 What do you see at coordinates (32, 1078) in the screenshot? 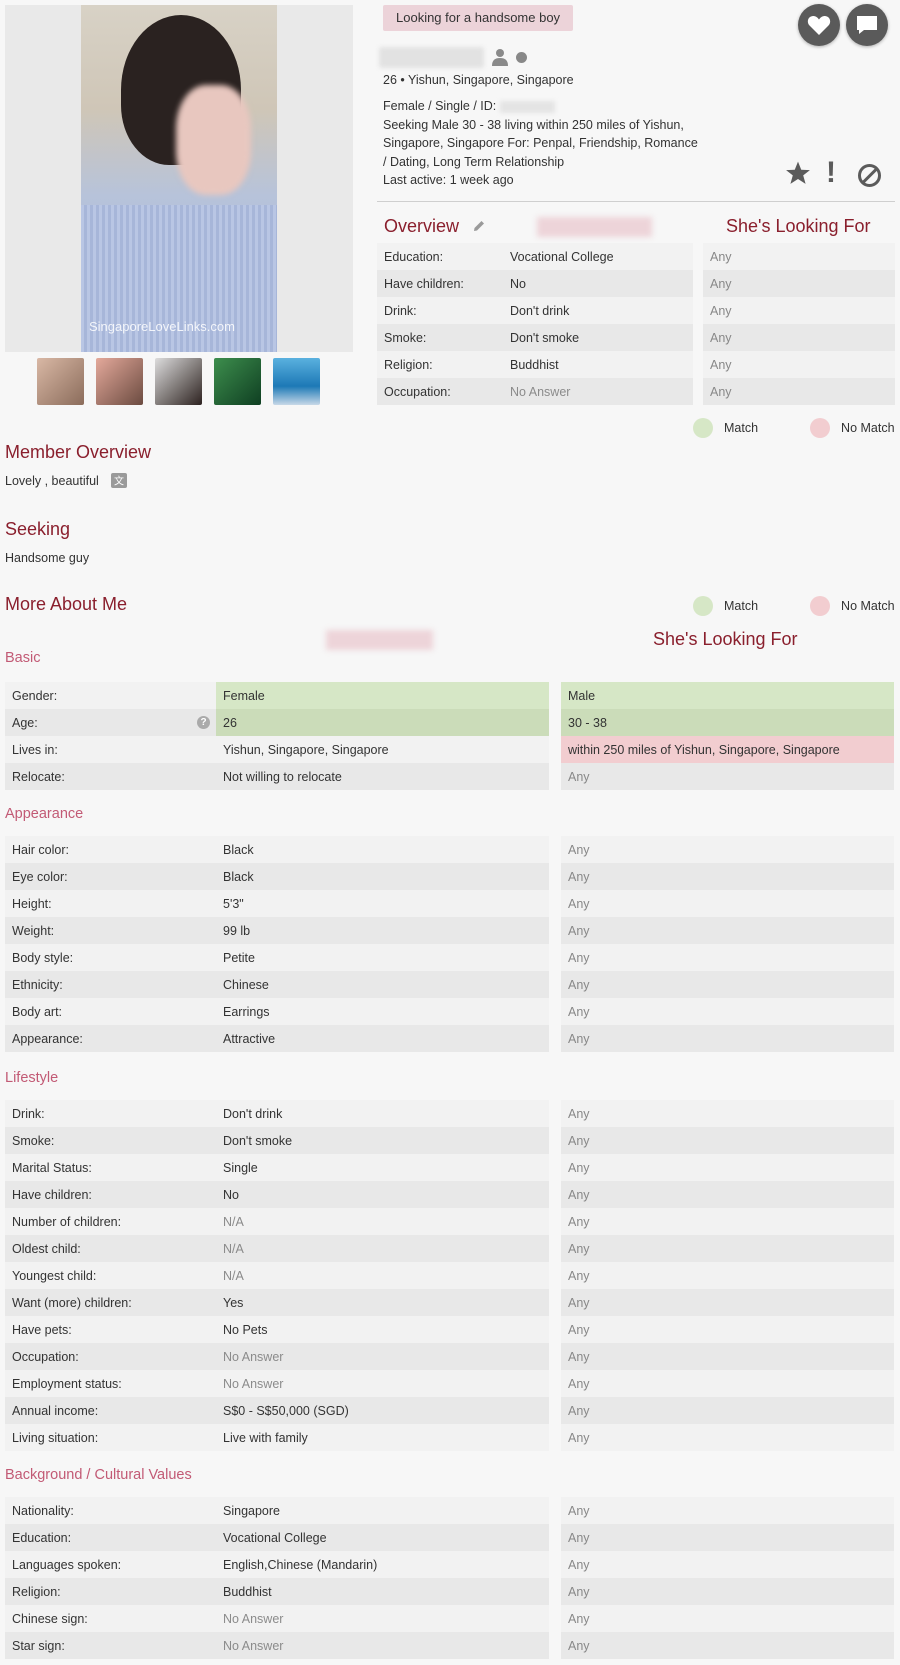
I see `lifestyle-title: Lifestyle` at bounding box center [32, 1078].